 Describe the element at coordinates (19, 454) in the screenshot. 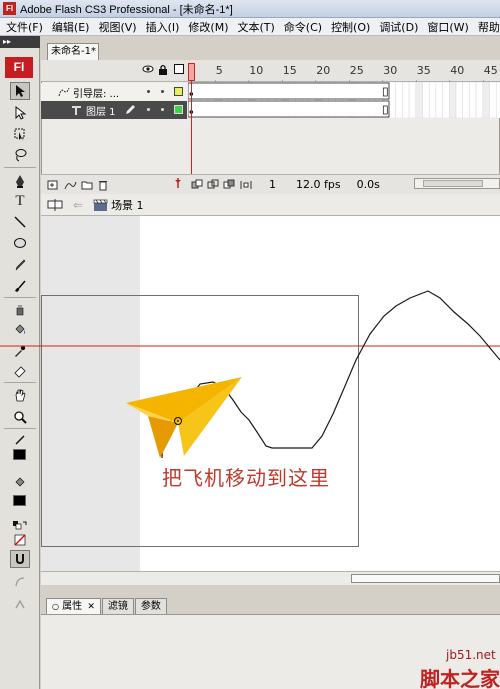

I see `stroke-color-swatch` at that location.